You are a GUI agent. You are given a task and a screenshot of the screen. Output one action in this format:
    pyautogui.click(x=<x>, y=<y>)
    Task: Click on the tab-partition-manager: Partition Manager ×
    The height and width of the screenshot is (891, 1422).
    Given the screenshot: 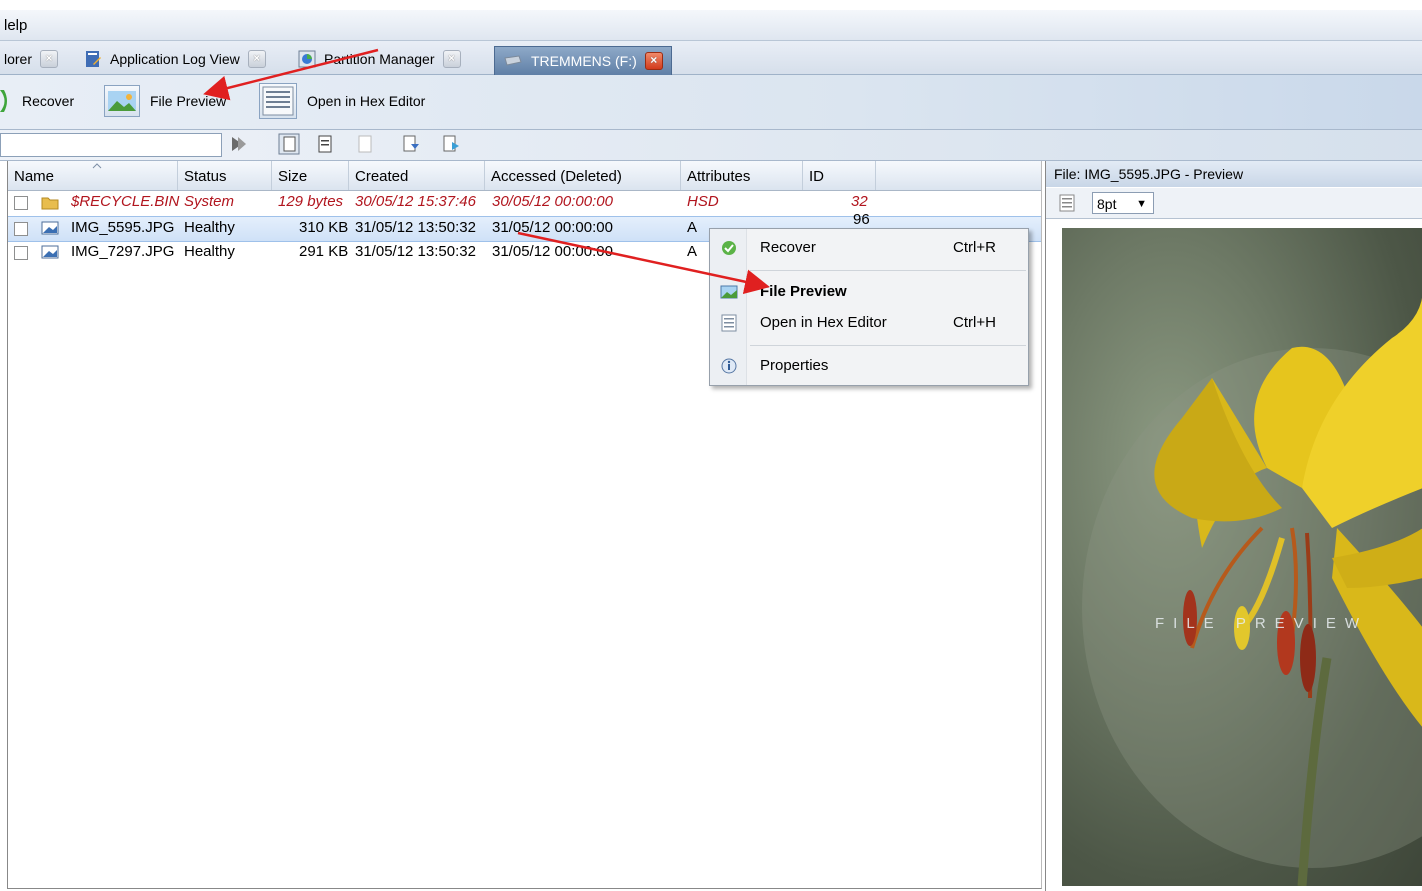 What is the action you would take?
    pyautogui.click(x=379, y=59)
    